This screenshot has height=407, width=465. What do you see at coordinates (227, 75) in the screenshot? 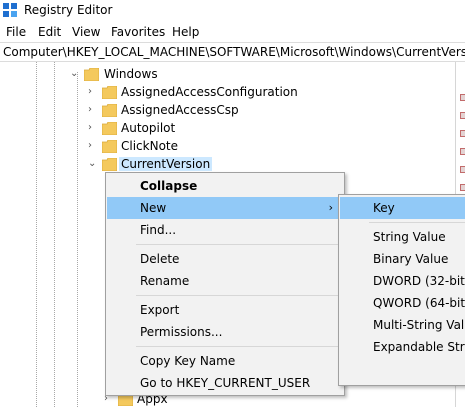
I see `tree-node-windows: ⌄ Windows` at bounding box center [227, 75].